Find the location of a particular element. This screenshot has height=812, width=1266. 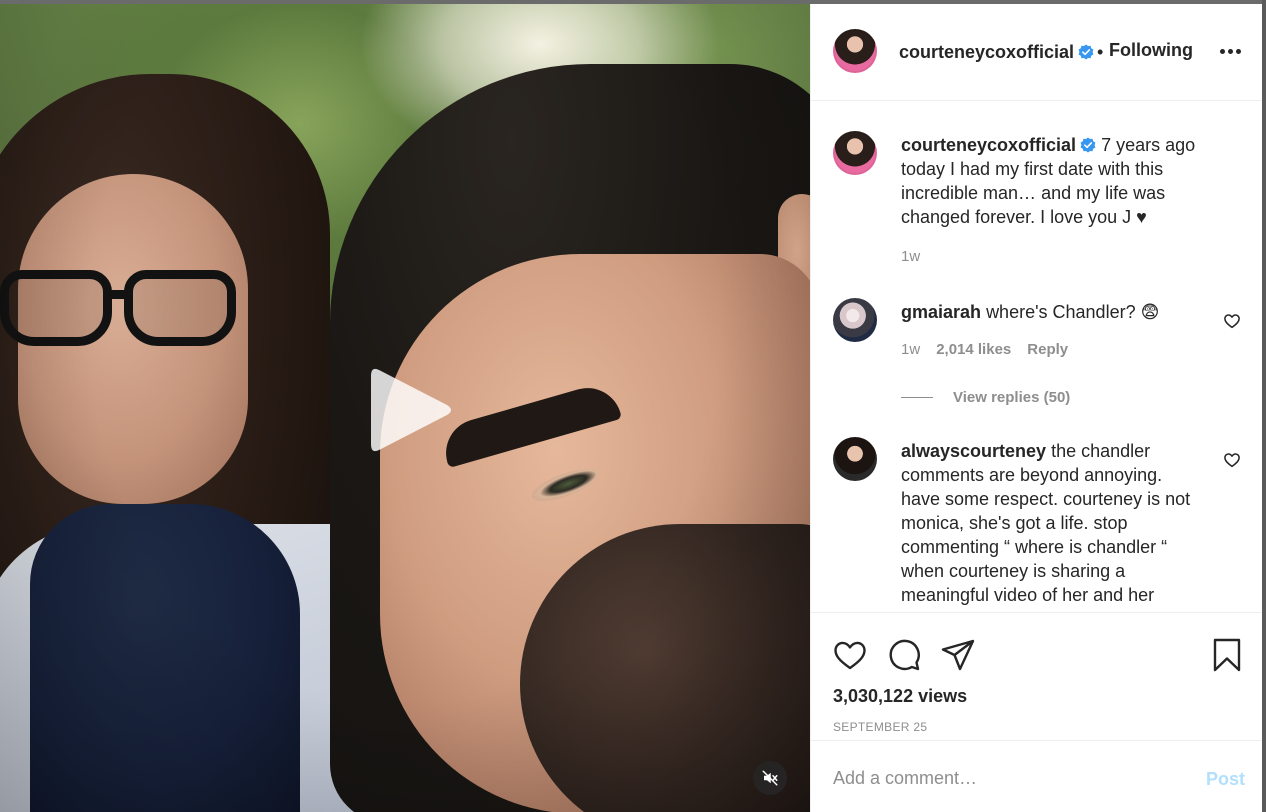

view-replies-label: View replies (50) is located at coordinates (1011, 397).